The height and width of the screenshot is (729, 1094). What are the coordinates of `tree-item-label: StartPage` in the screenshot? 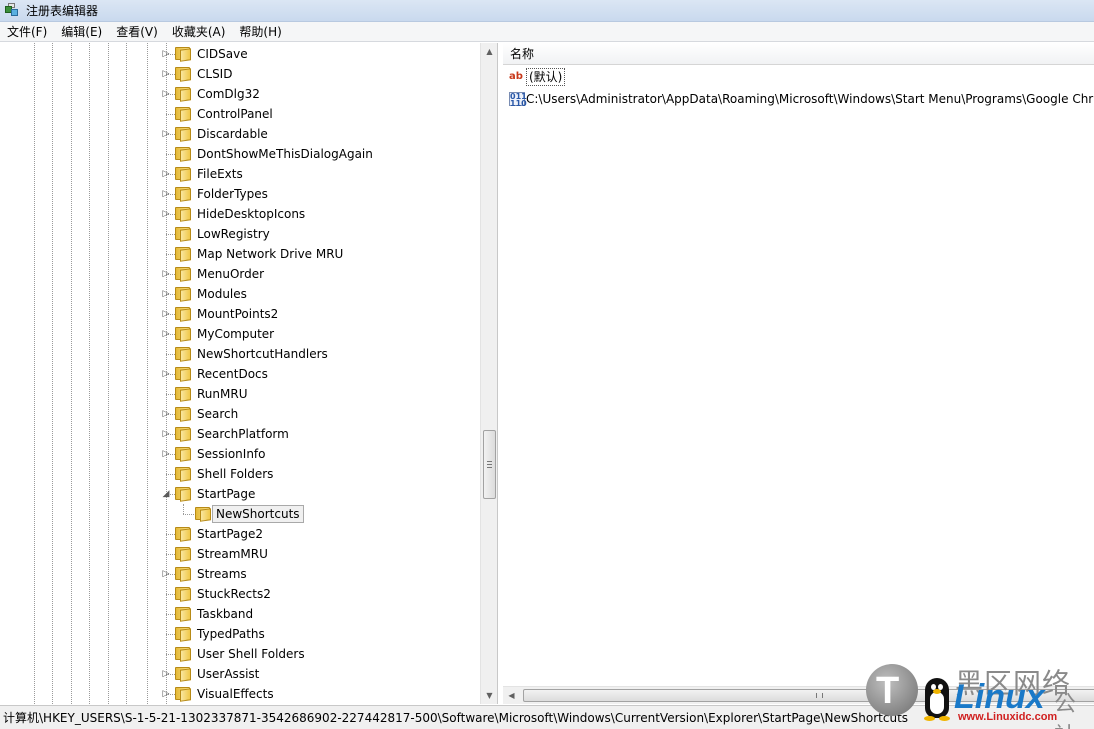 It's located at (226, 494).